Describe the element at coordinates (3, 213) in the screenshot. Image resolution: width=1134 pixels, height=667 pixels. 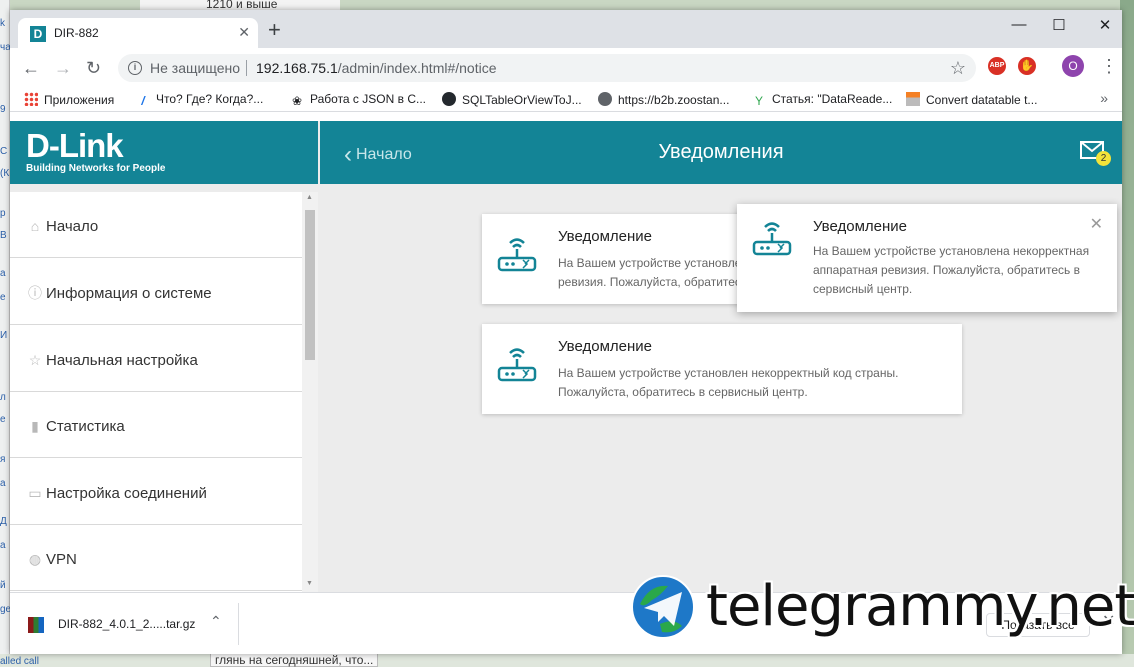
I see `desktop-fragment: р` at that location.